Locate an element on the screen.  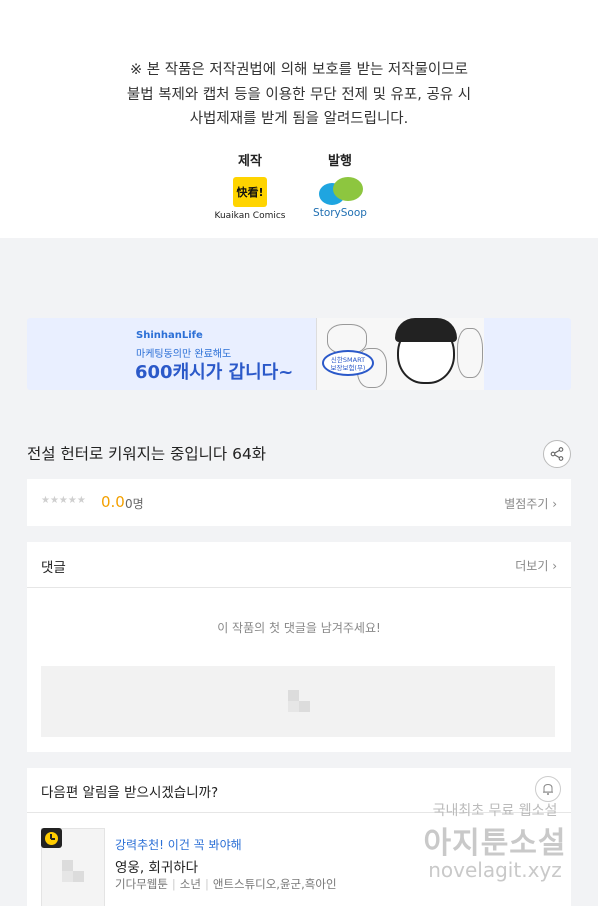
share-icon is located at coordinates (557, 454).